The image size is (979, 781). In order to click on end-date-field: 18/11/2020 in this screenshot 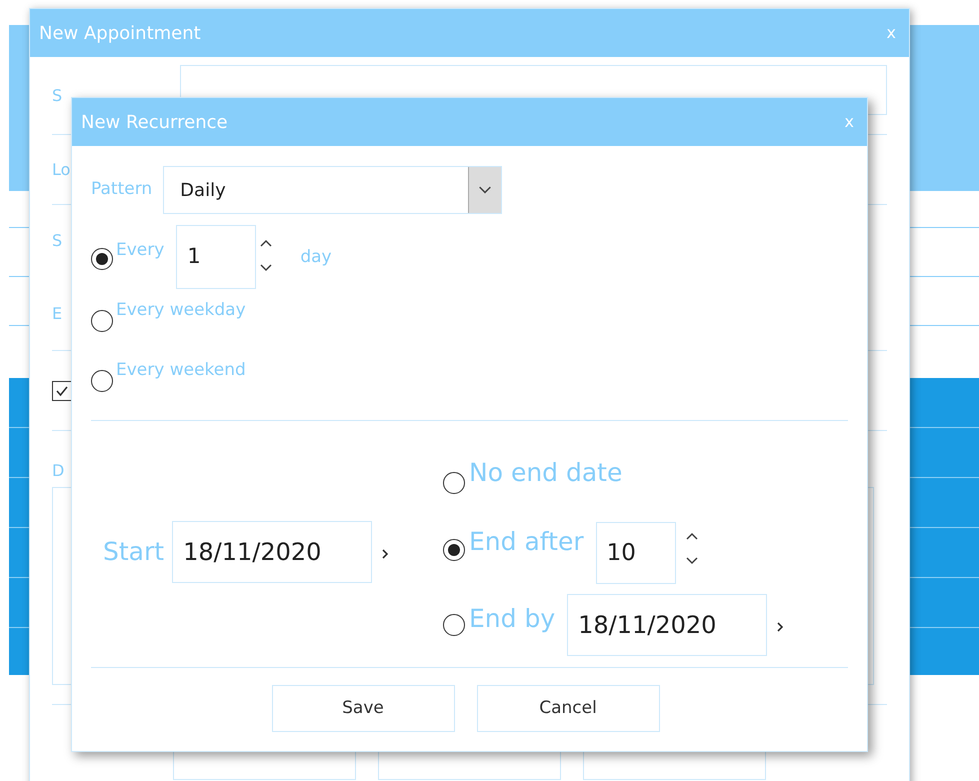, I will do `click(667, 625)`.